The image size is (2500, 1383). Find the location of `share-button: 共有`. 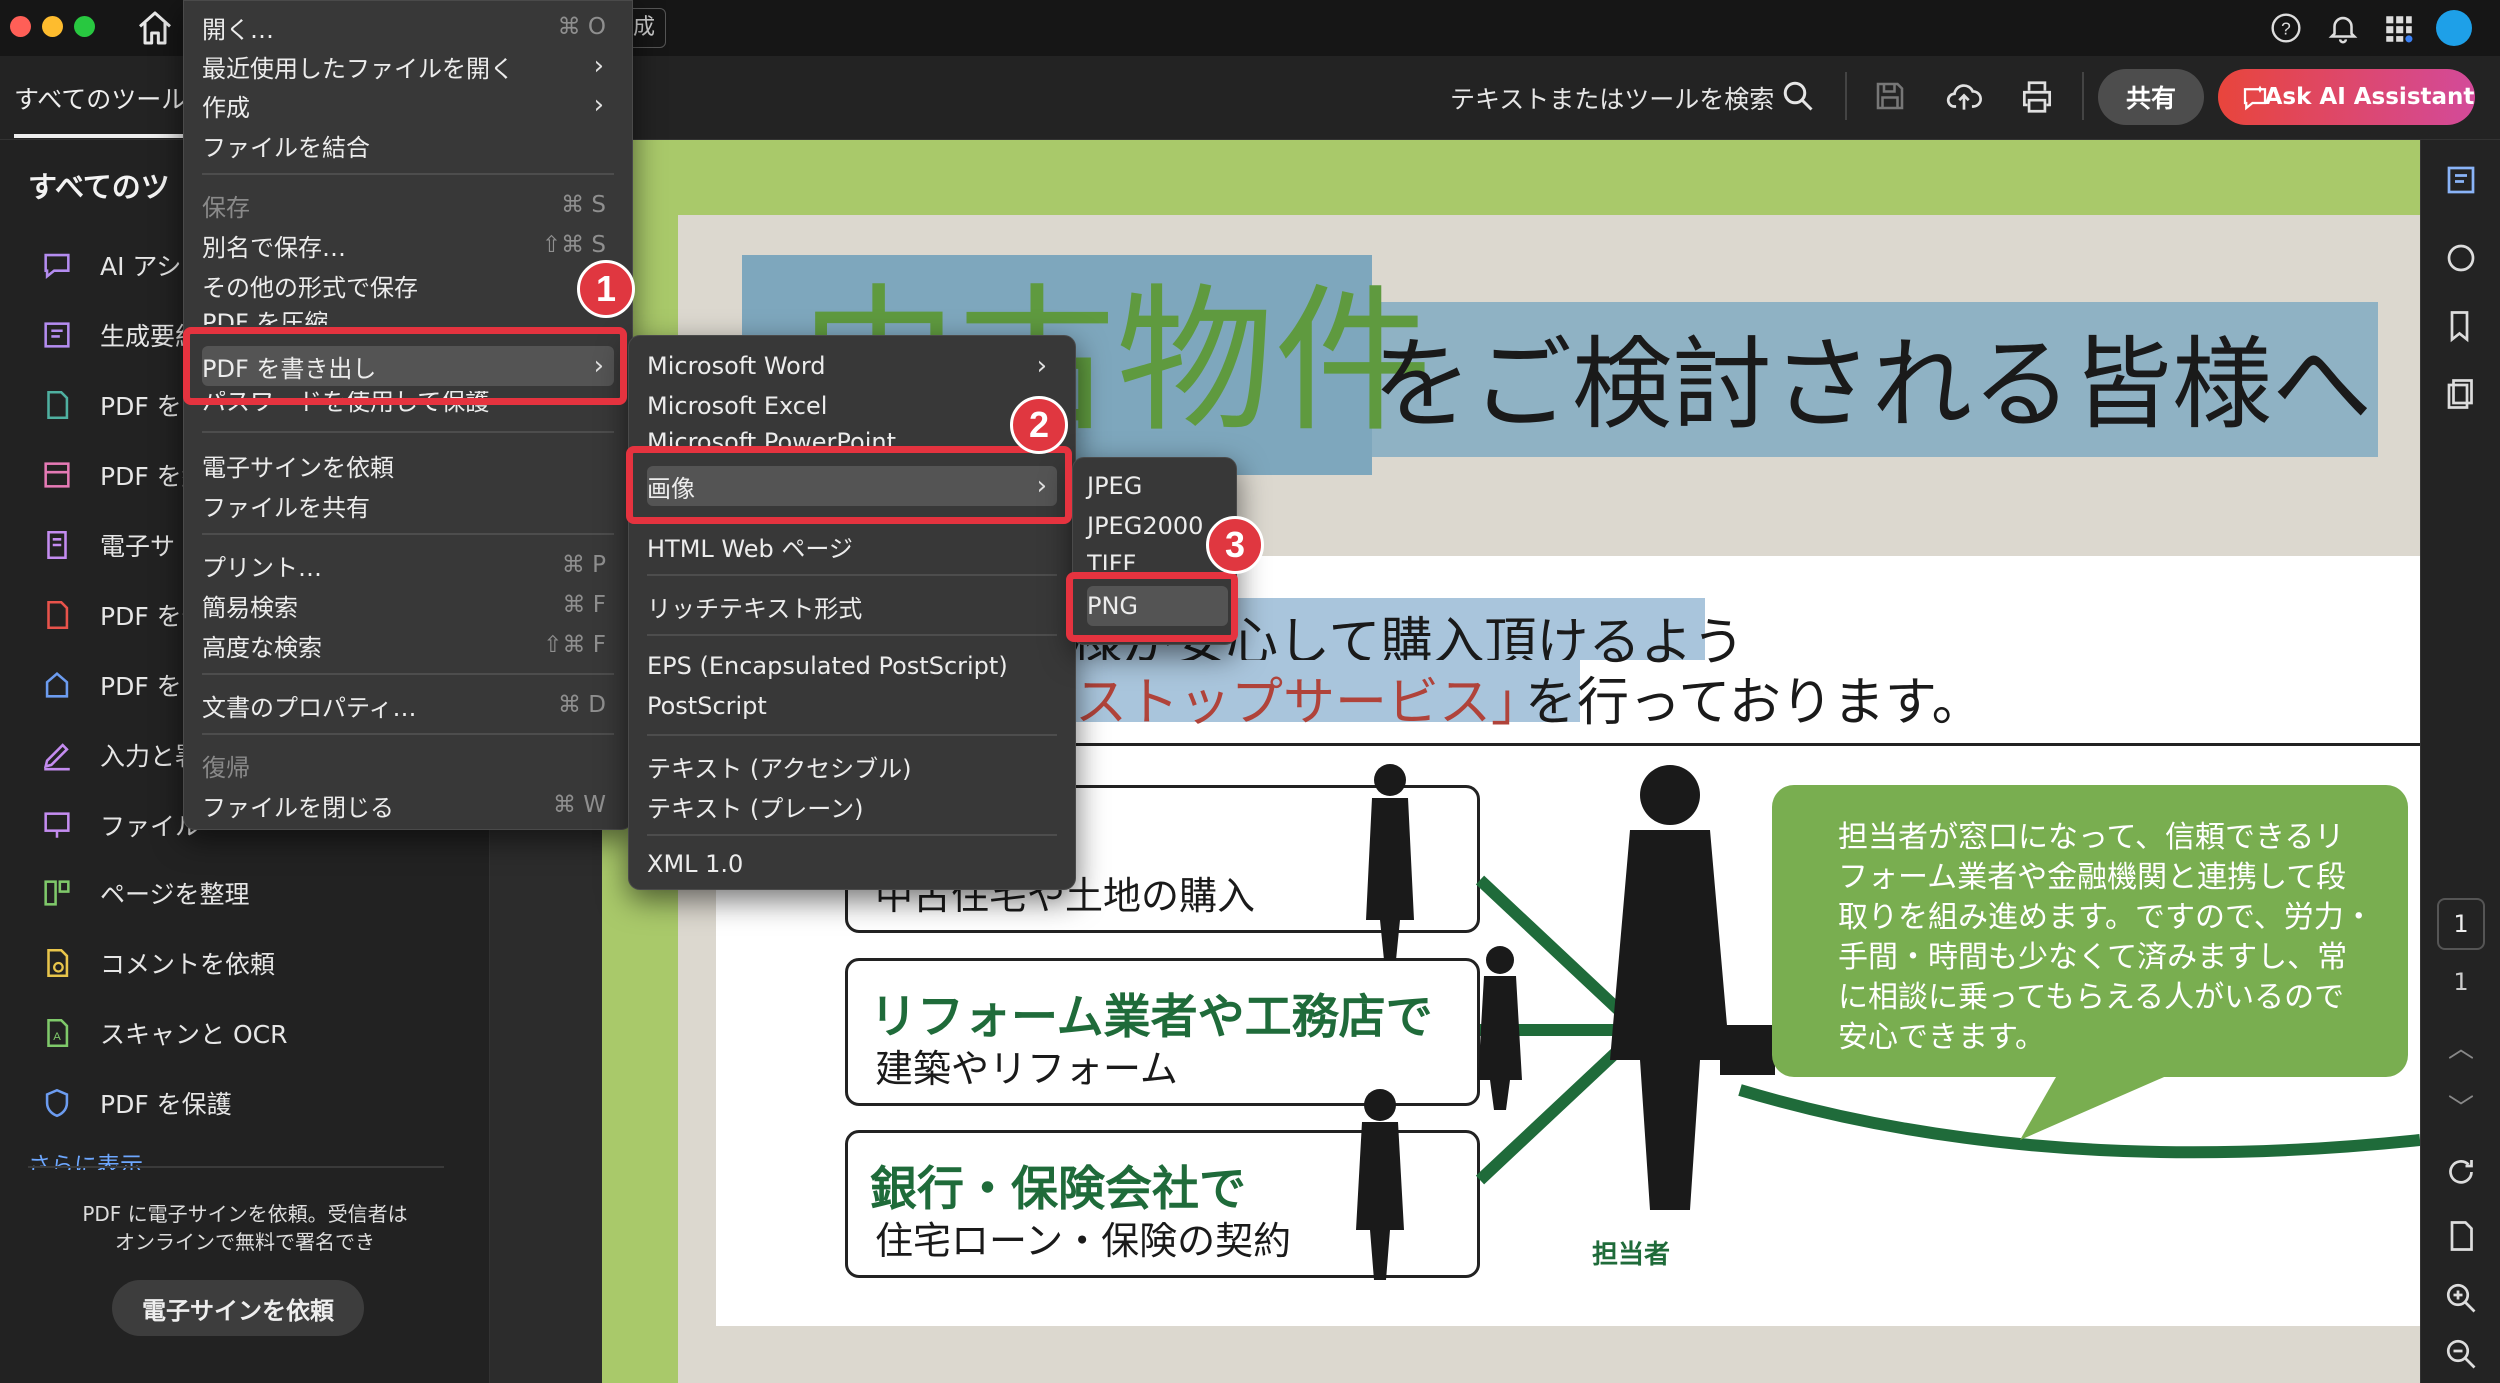

share-button: 共有 is located at coordinates (2151, 97).